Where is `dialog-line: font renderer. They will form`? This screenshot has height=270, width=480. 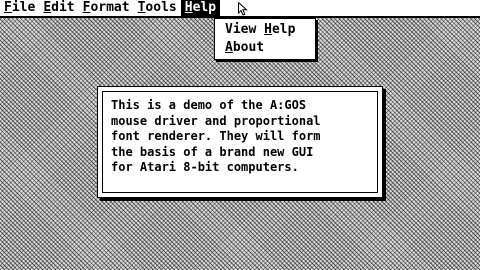
dialog-line: font renderer. They will form is located at coordinates (216, 136).